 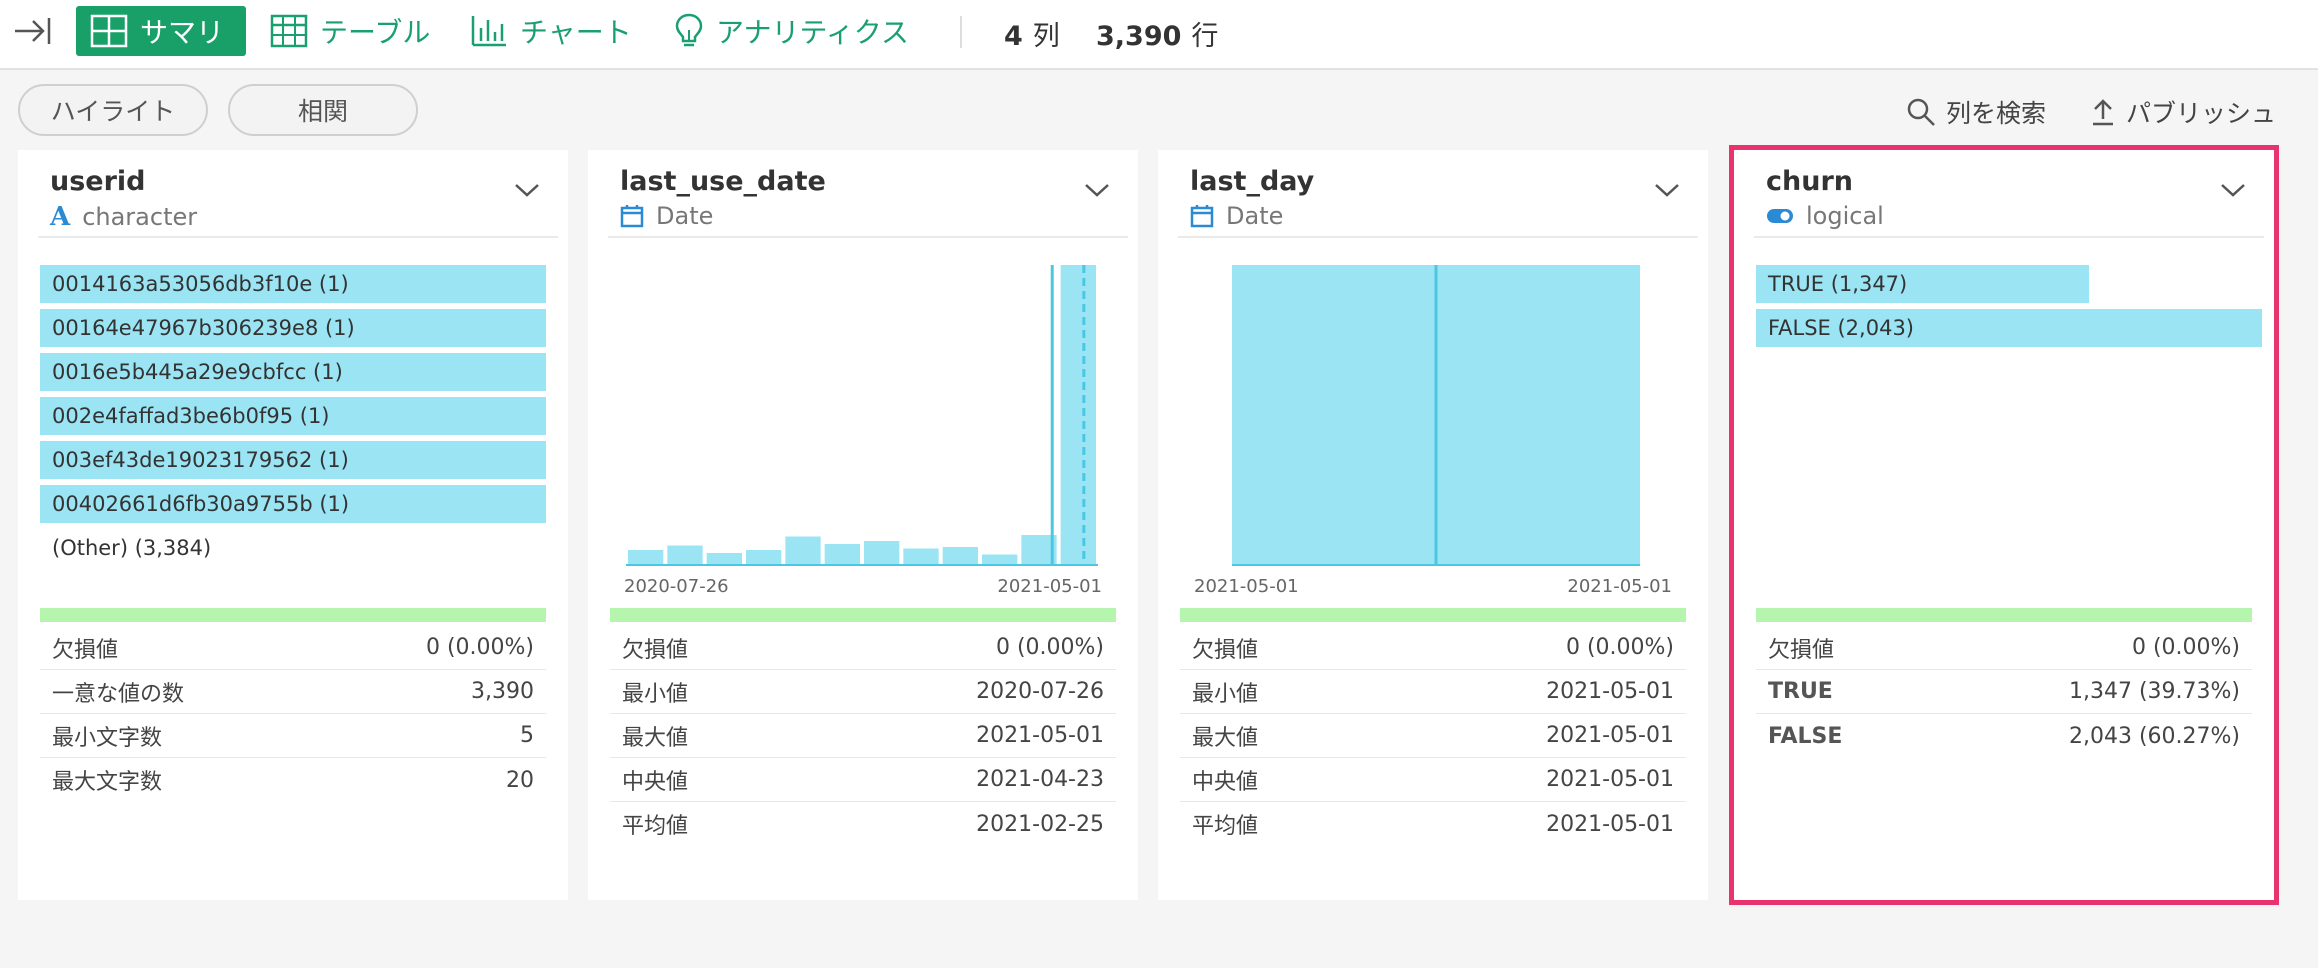 What do you see at coordinates (132, 548) in the screenshot?
I see `other-values-row: (Other) (3,384)` at bounding box center [132, 548].